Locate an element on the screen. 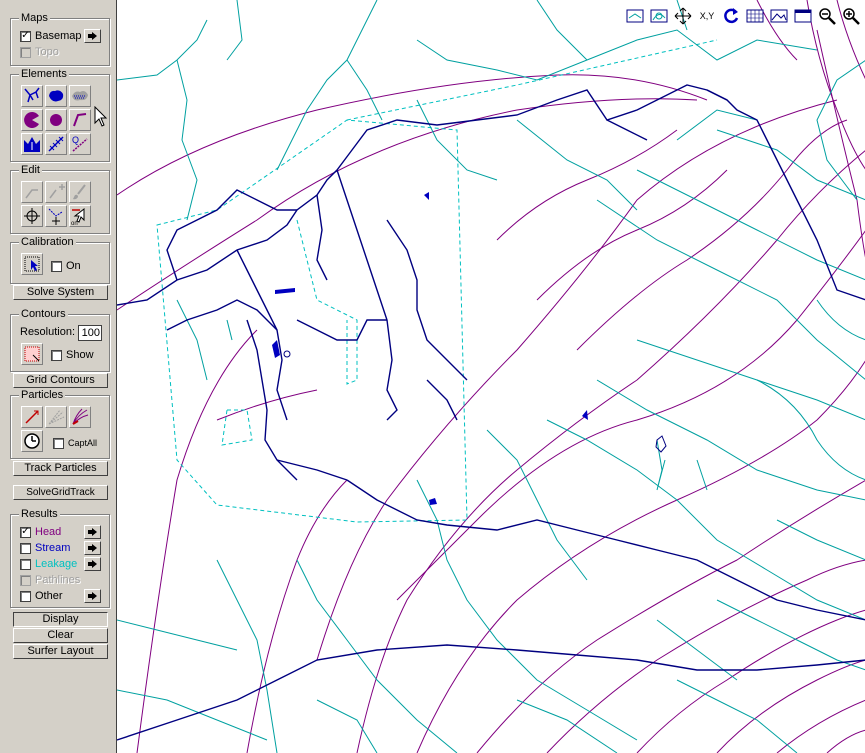 This screenshot has width=865, height=753. result-other-label: Other is located at coordinates (49, 596).